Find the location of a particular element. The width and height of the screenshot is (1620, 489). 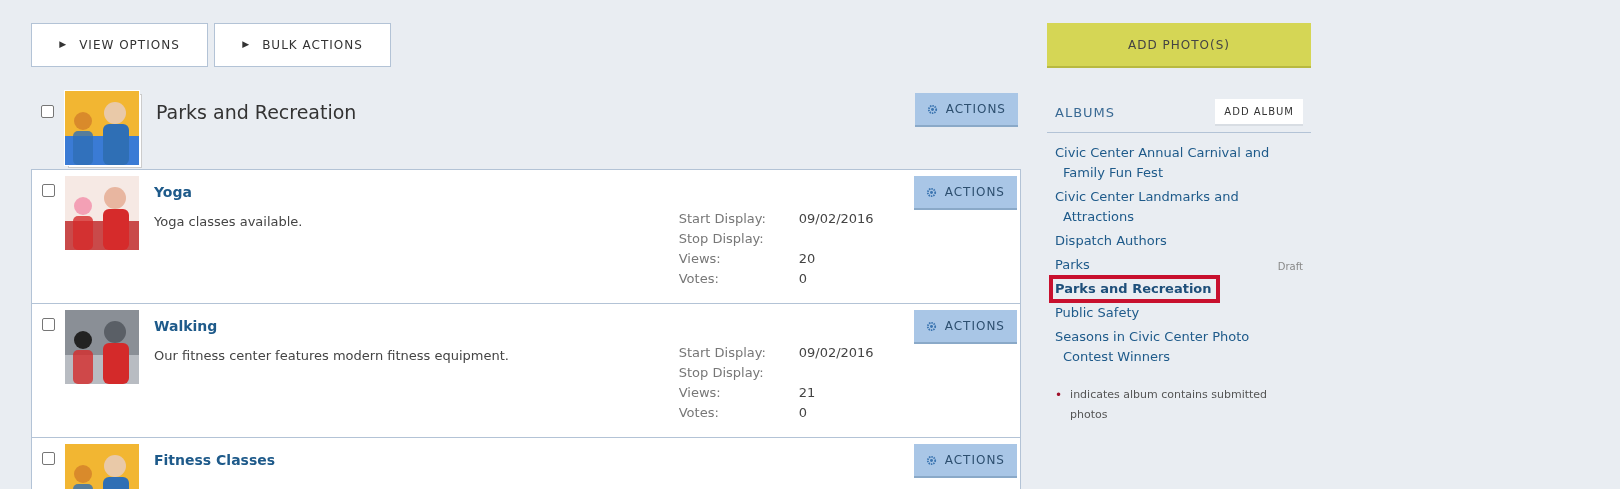

detail-value: 21 is located at coordinates (807, 393).